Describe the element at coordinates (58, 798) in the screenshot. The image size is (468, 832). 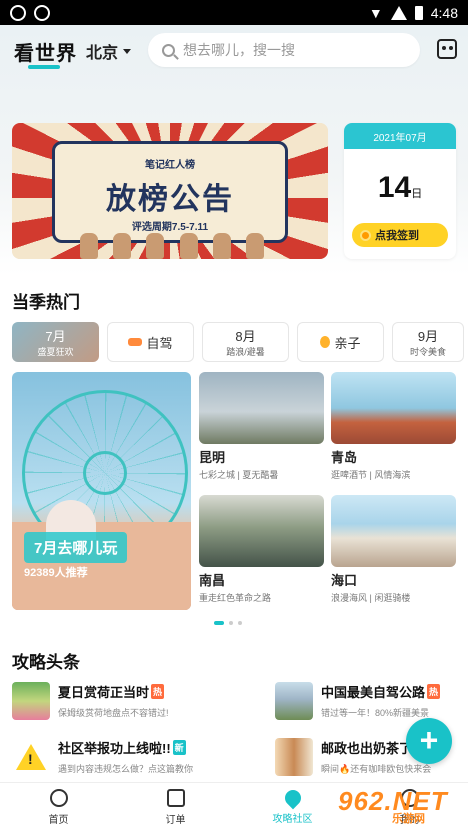
I see `home-icon` at that location.